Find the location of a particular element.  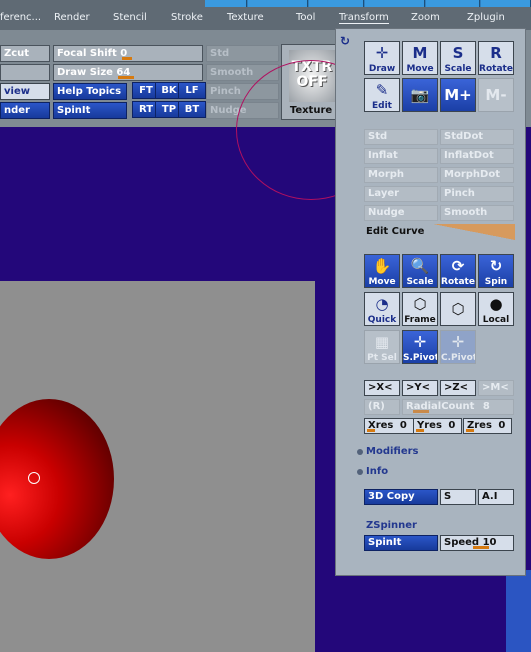

nav-move-button: ✋ Move is located at coordinates (382, 271).